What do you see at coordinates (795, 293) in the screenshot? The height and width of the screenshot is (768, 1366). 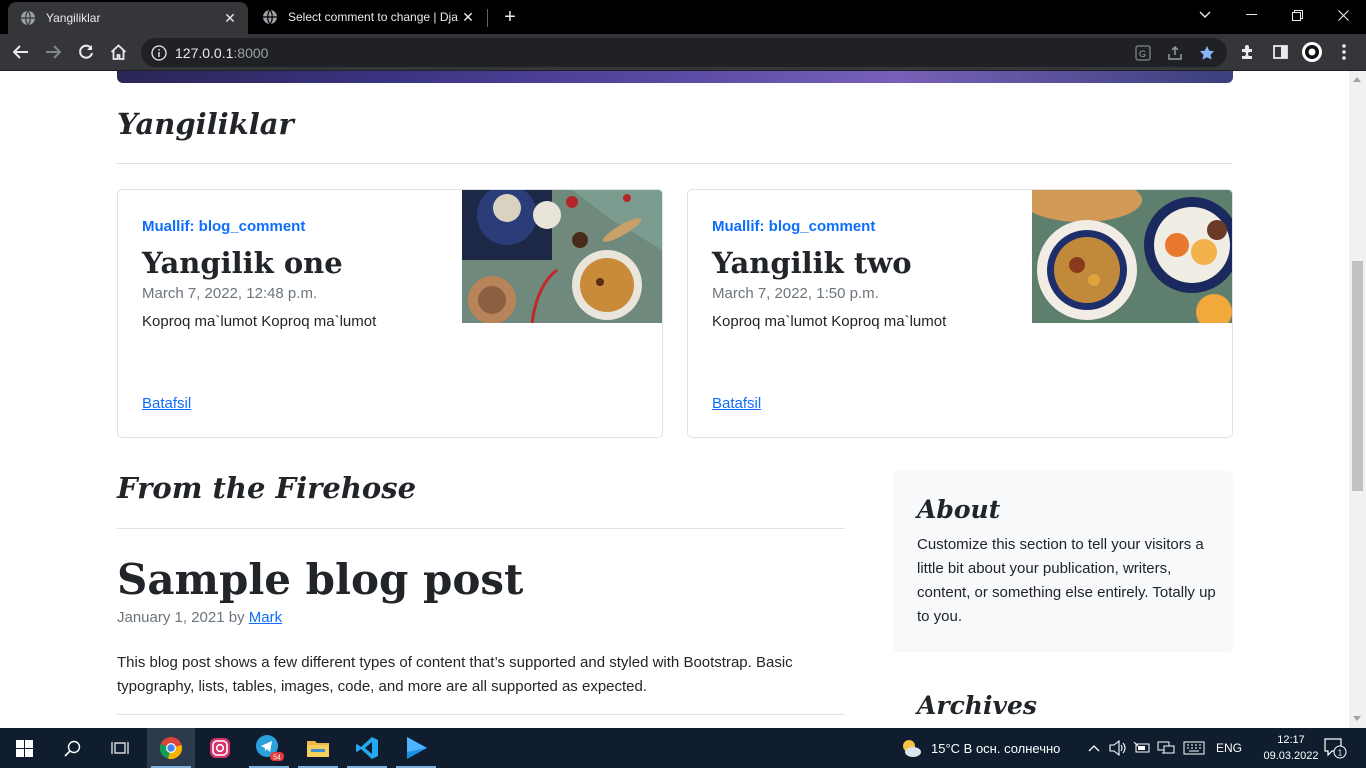 I see `card-date: March 7, 2022, 1:50 p.m.` at bounding box center [795, 293].